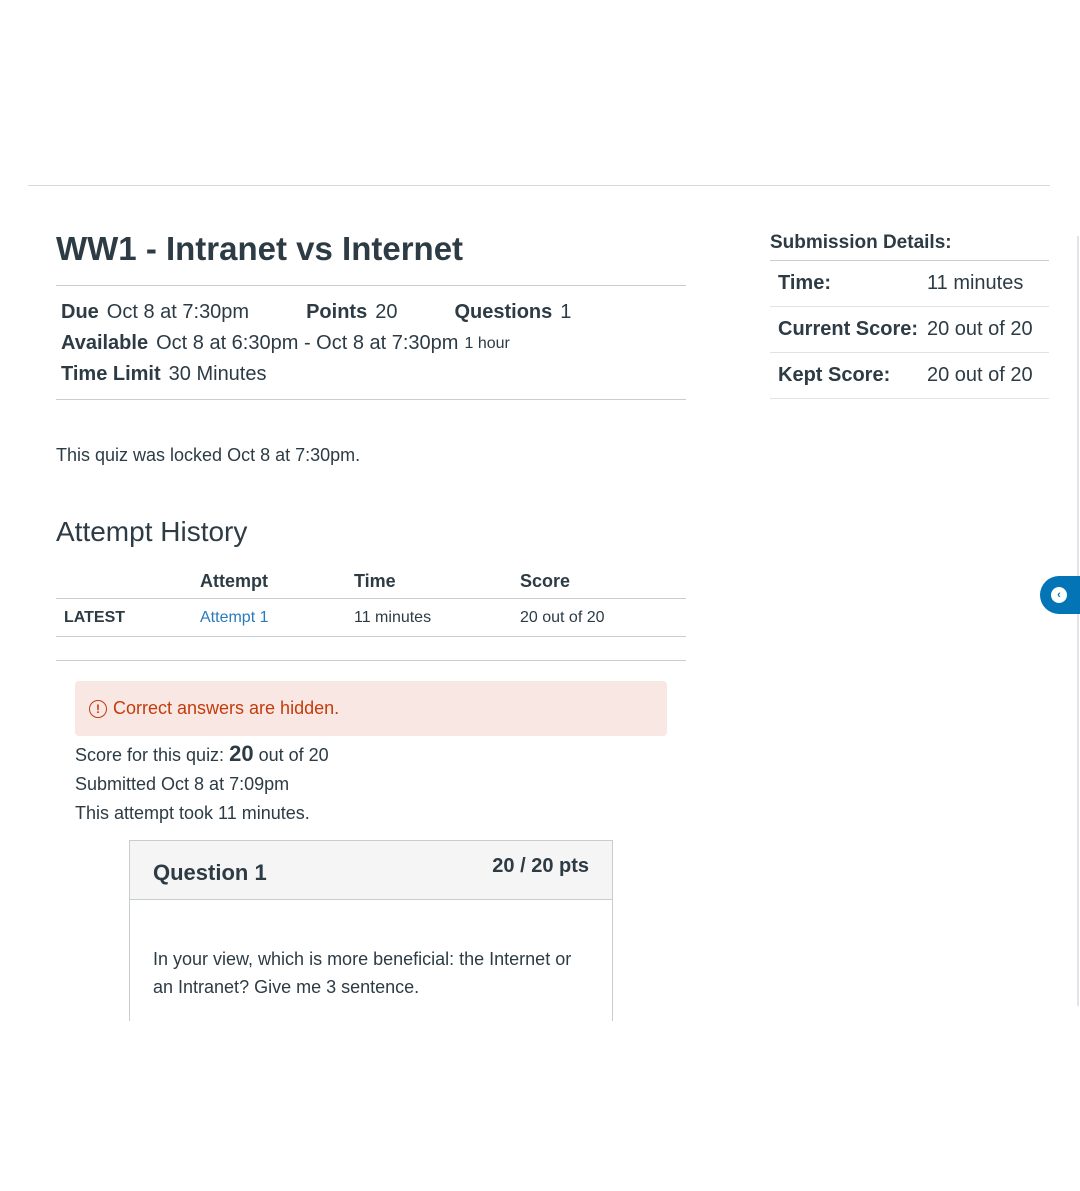  I want to click on correct-answers-hidden-alert: ! Correct answers are hidden., so click(371, 708).